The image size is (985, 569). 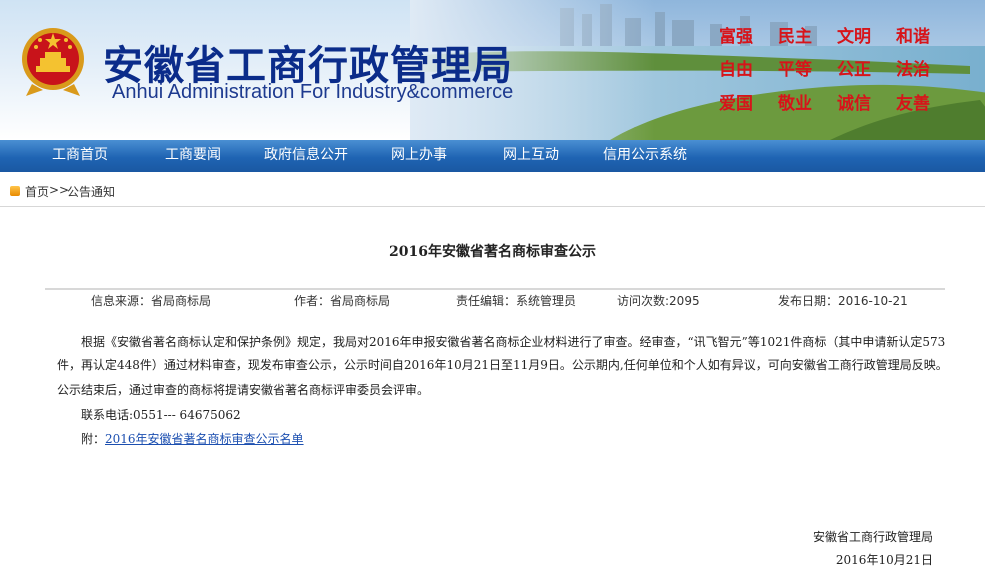 I want to click on signature-org: 安徽省工商行政管理局, so click(x=872, y=537).